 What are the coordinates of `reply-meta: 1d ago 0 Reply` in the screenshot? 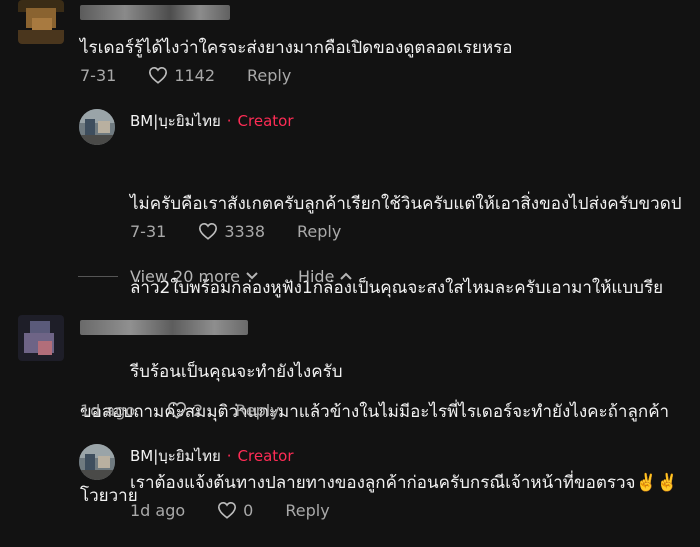 It's located at (230, 510).